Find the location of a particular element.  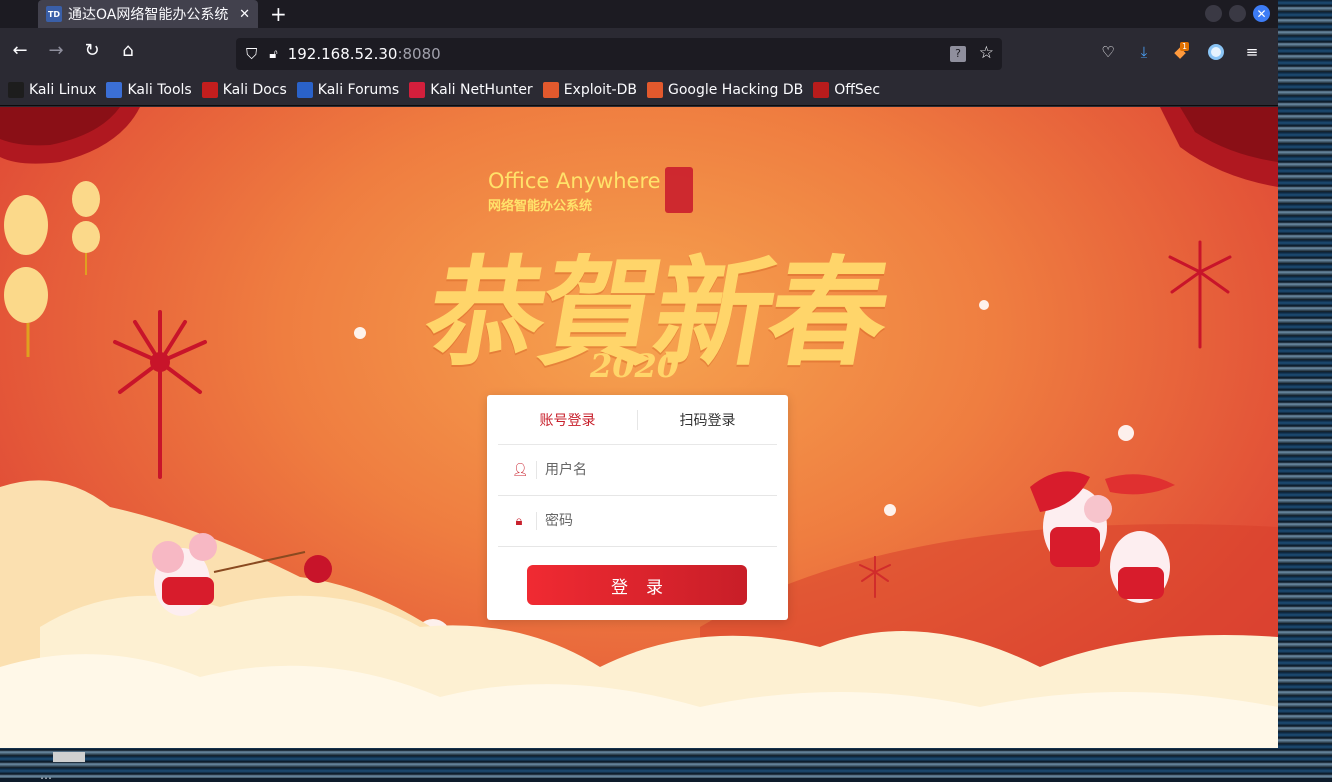

ghdb-icon is located at coordinates (654, 89).